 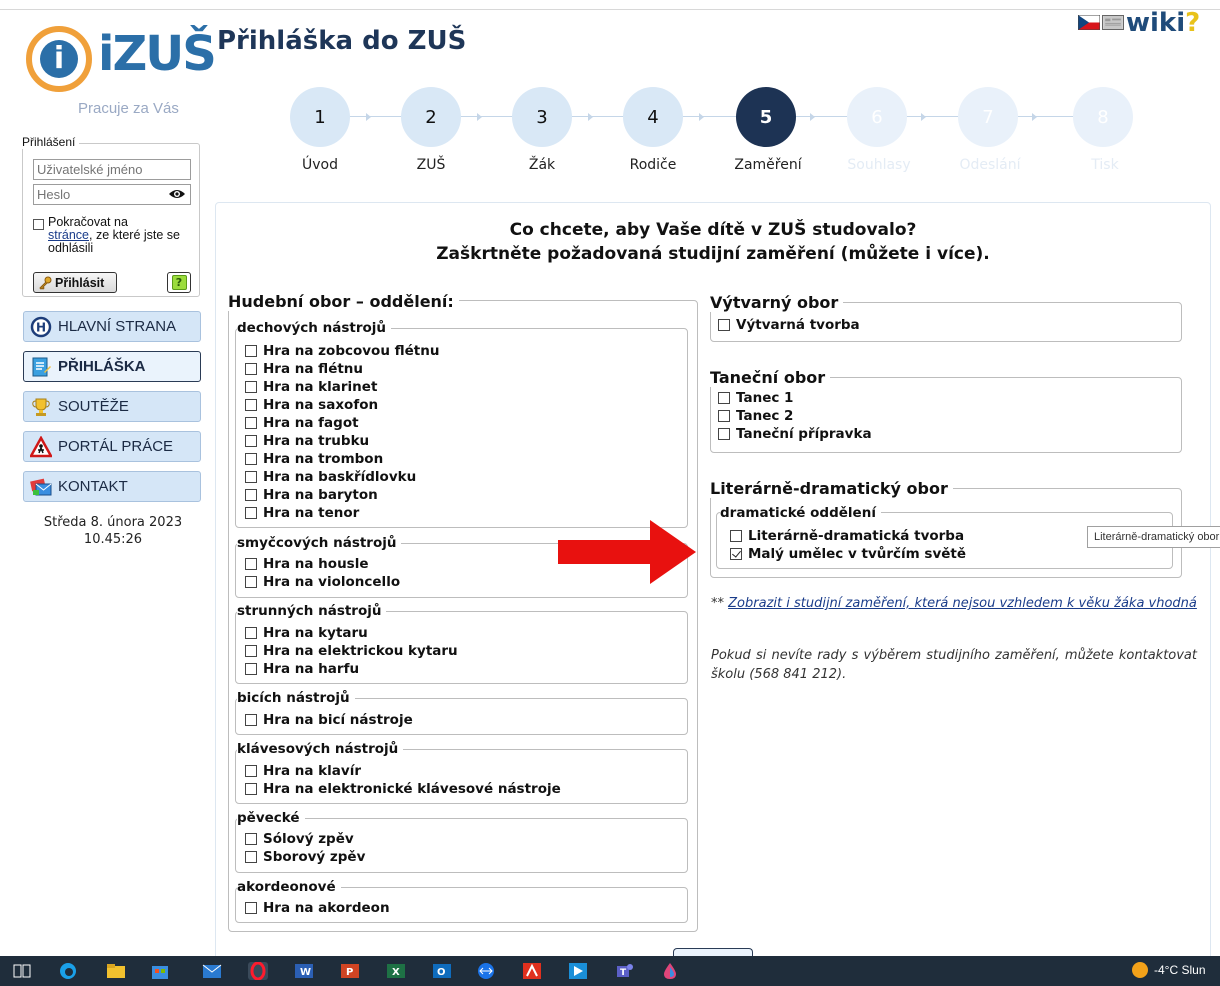 What do you see at coordinates (299, 839) in the screenshot?
I see `option-checkbox: Sólový zpěv` at bounding box center [299, 839].